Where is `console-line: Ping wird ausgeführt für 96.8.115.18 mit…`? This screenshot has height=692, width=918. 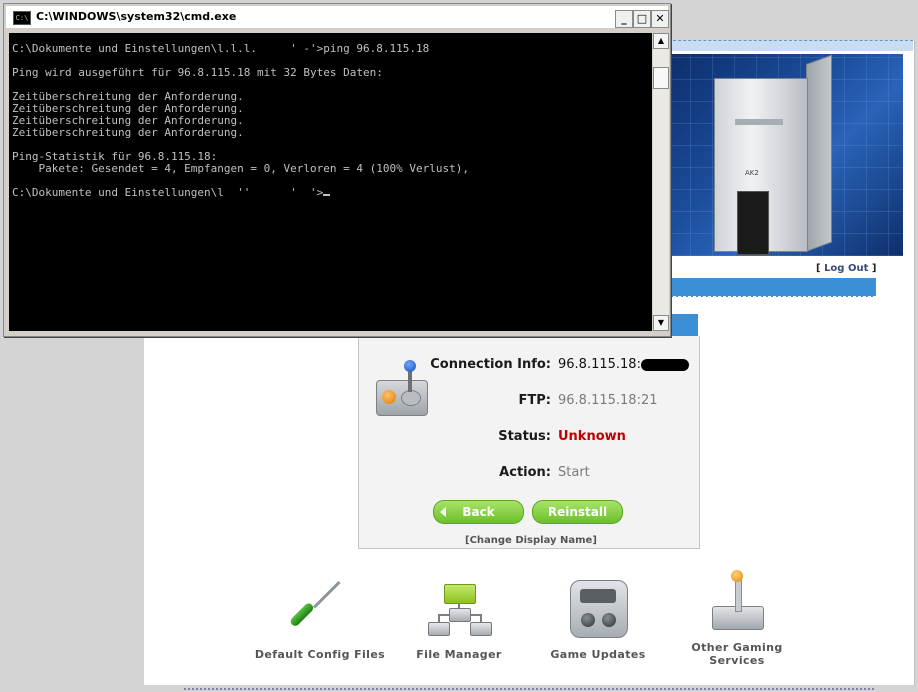
console-line: Ping wird ausgeführt für 96.8.115.18 mit… is located at coordinates (197, 72).